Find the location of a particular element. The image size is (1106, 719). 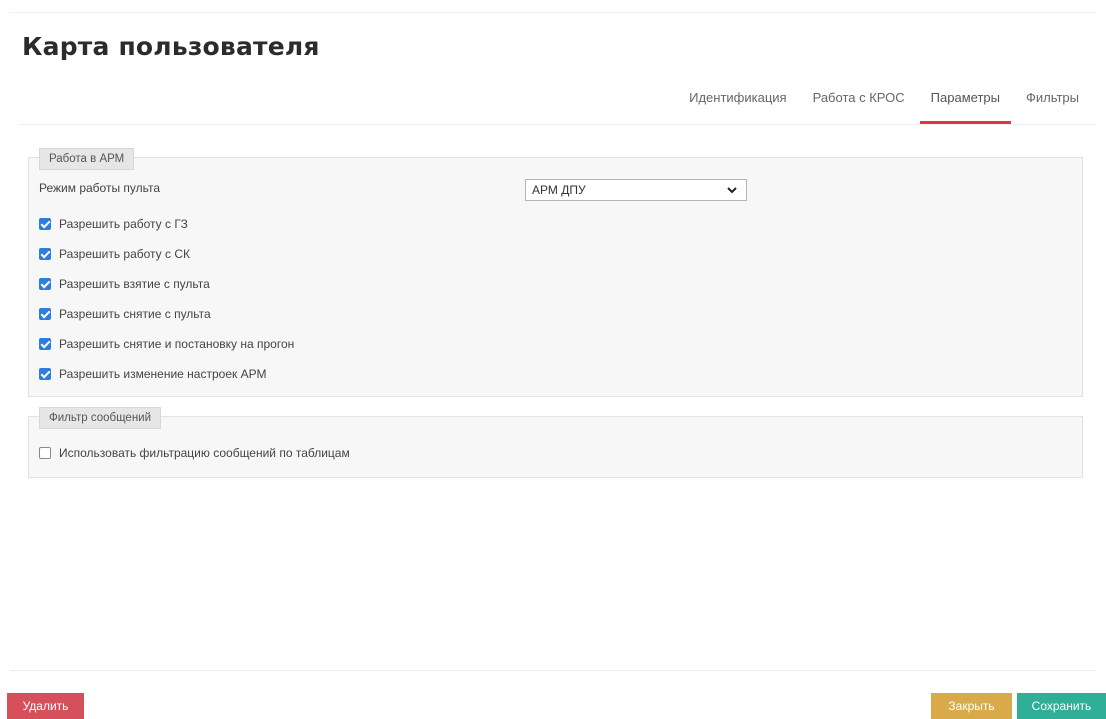

mode-select-value: АРМ ДПУ is located at coordinates (559, 190).